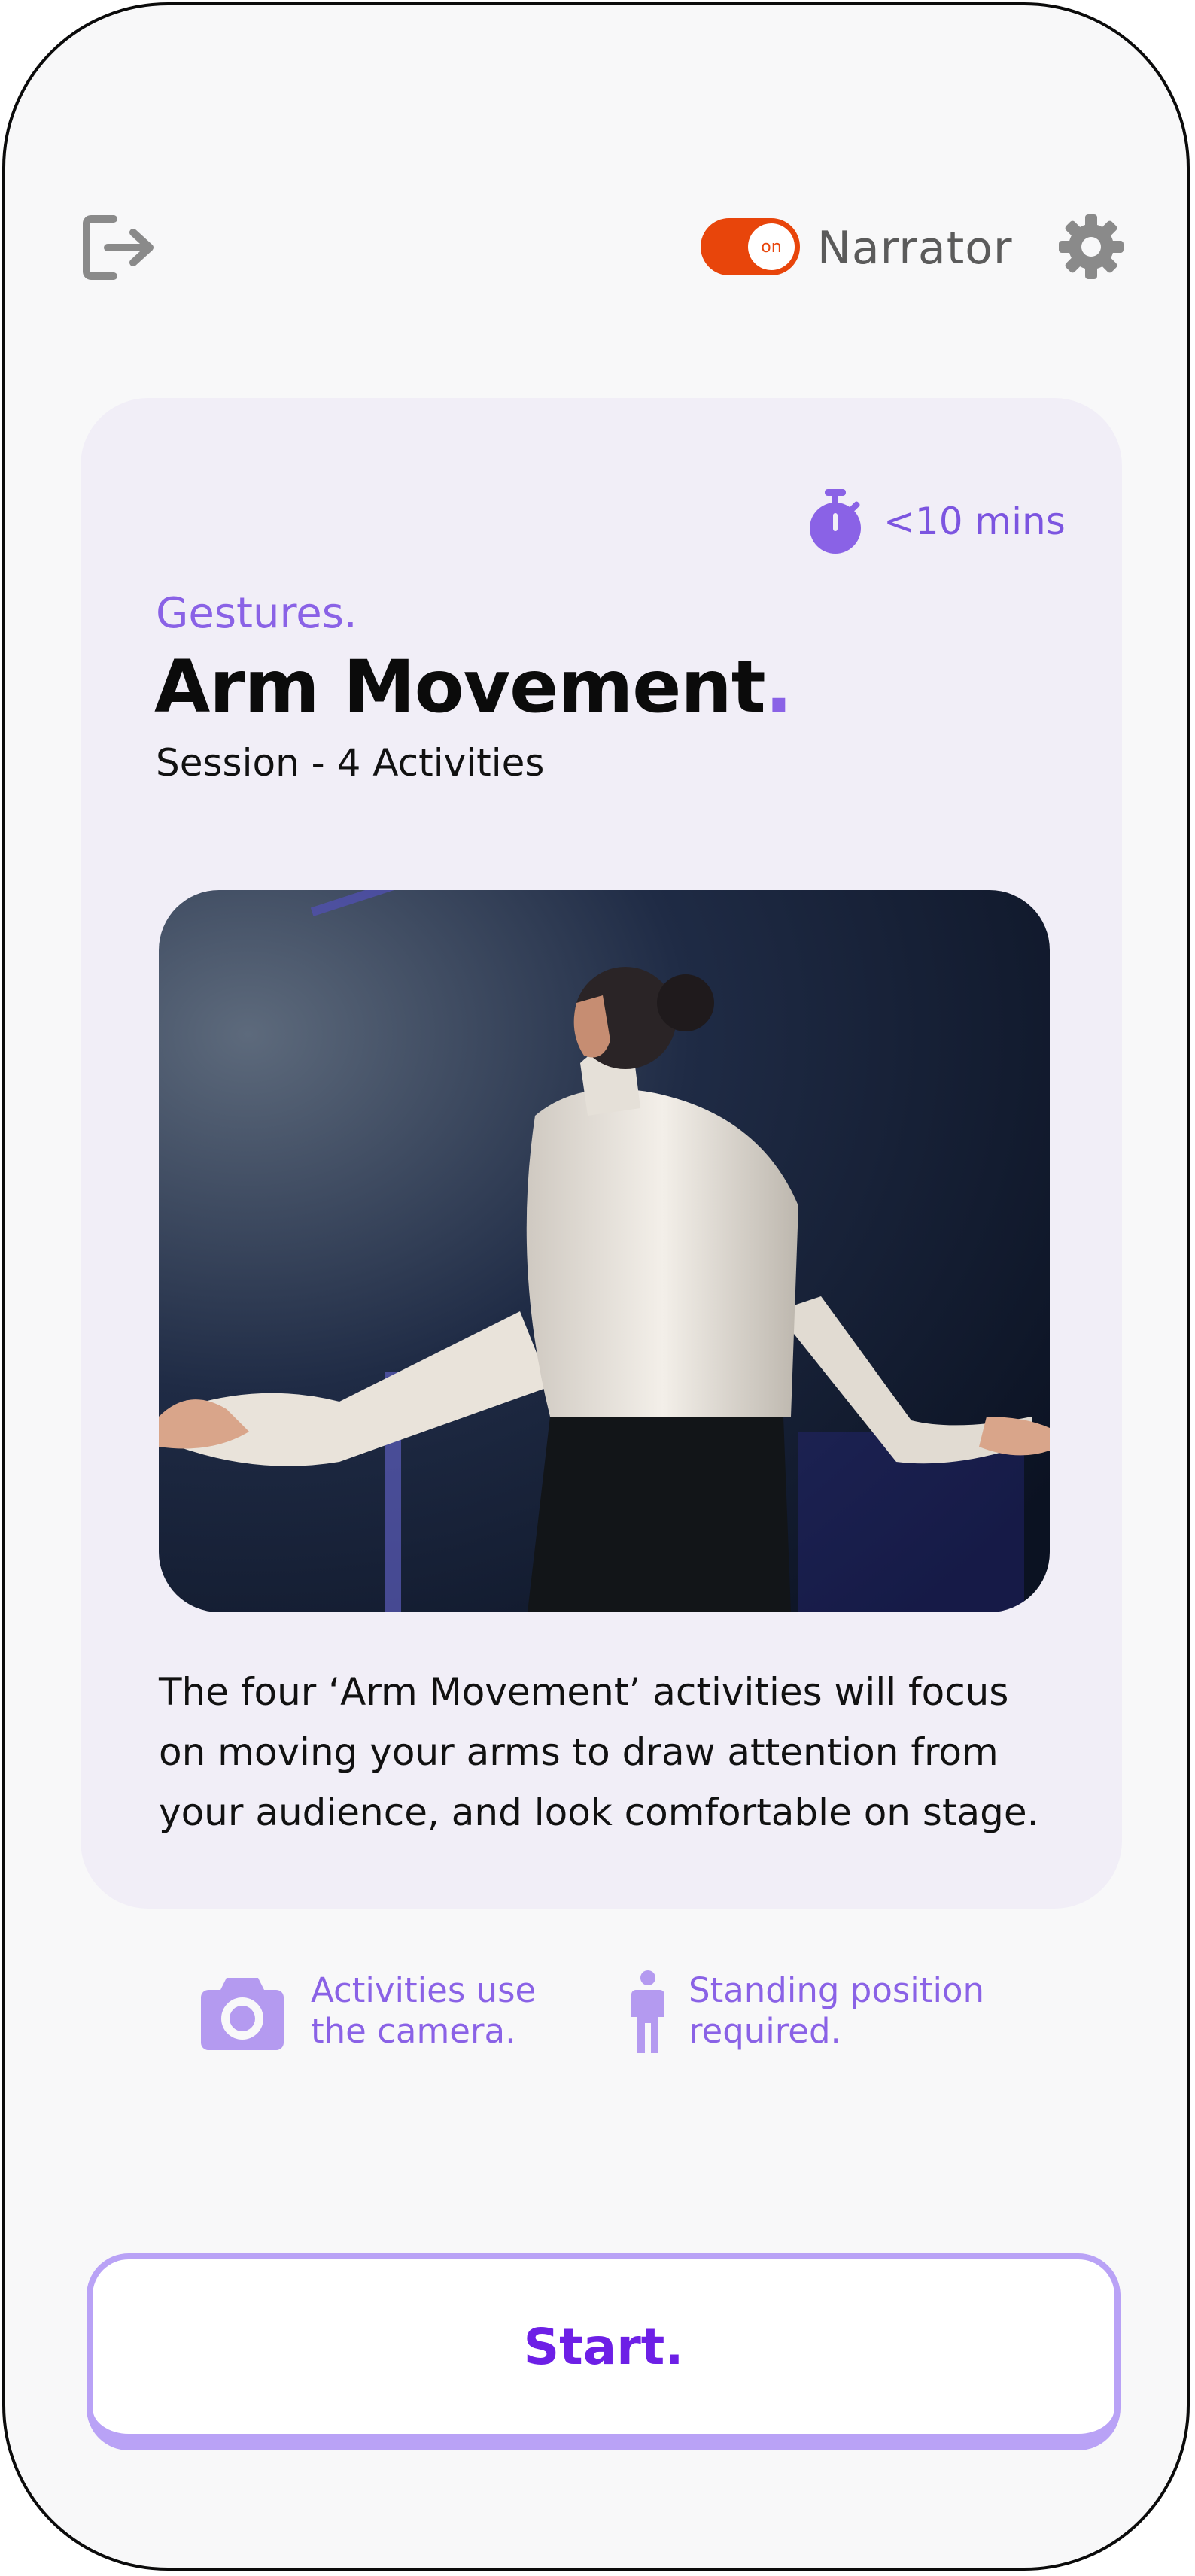  What do you see at coordinates (1091, 246) in the screenshot?
I see `gear-icon` at bounding box center [1091, 246].